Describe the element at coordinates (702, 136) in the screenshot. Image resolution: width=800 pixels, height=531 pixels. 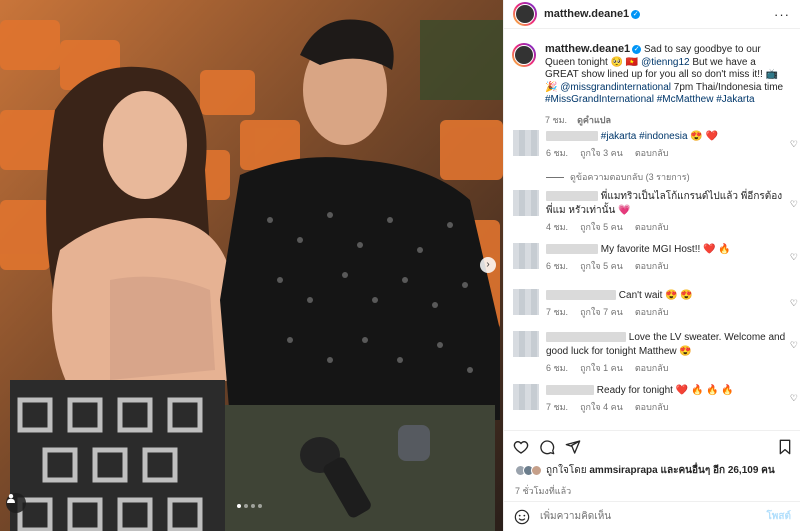
I see `comment-emoji: 😍 ❤️` at that location.